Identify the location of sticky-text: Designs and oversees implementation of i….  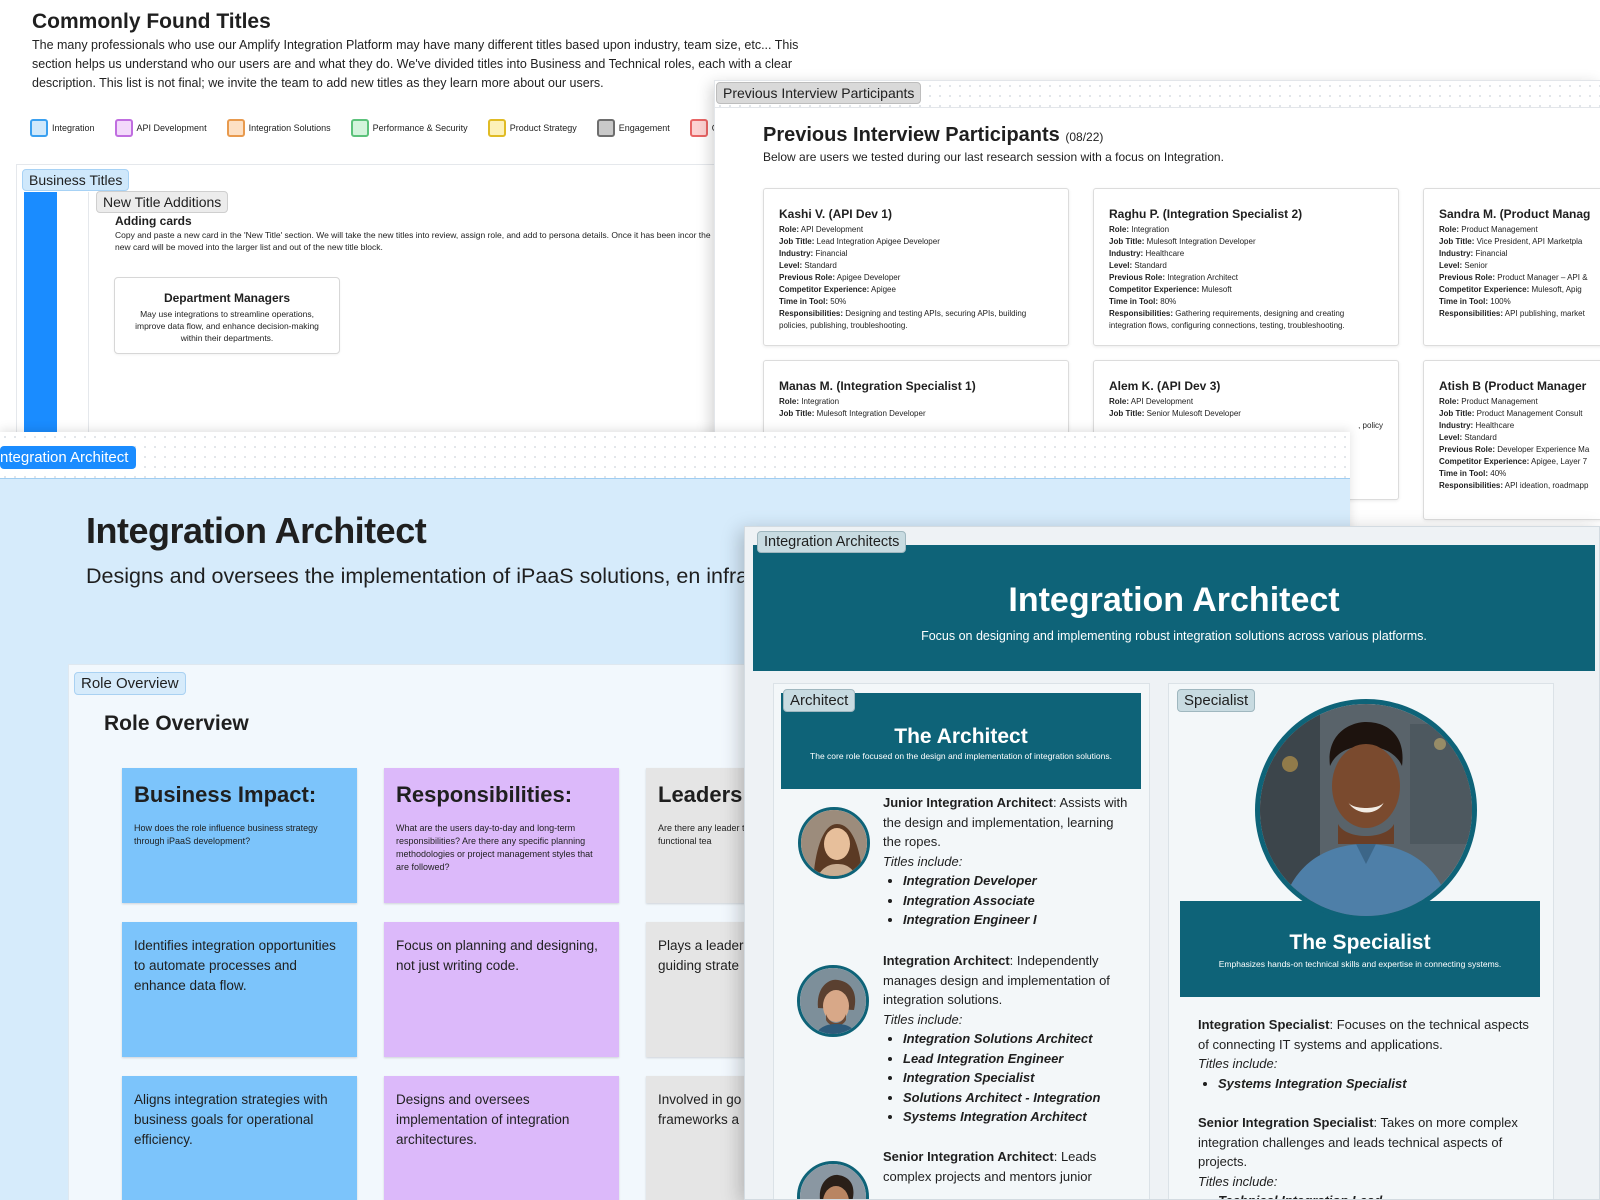
(483, 1119).